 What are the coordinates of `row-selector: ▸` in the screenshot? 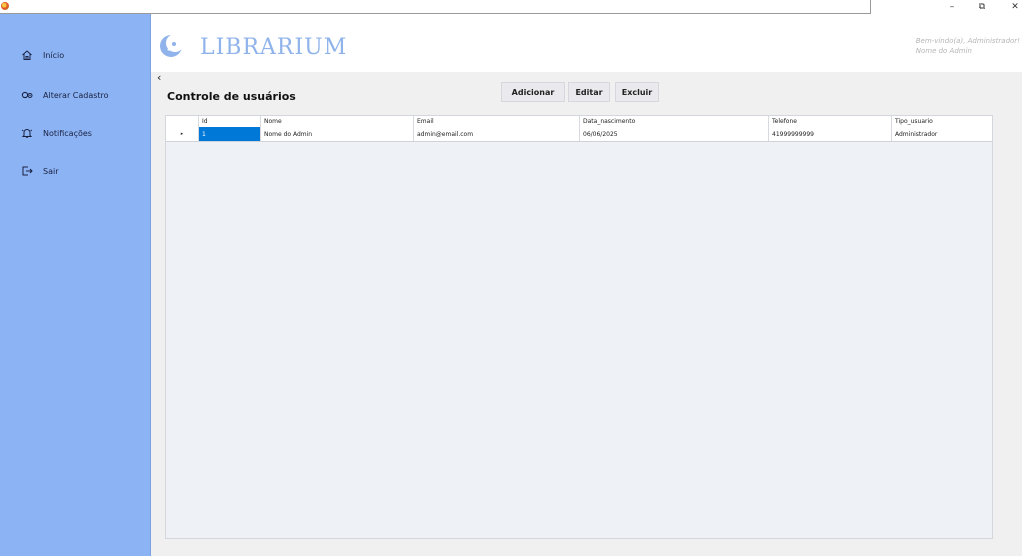 It's located at (182, 134).